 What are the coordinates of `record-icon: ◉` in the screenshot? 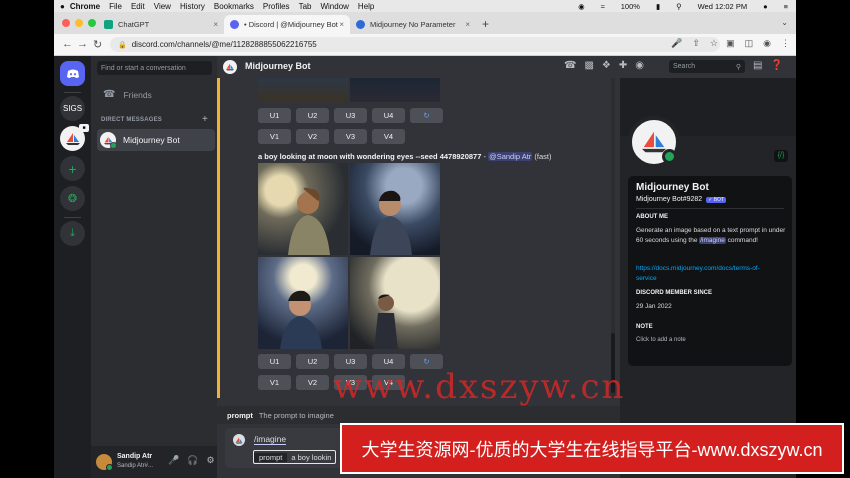 It's located at (581, 6).